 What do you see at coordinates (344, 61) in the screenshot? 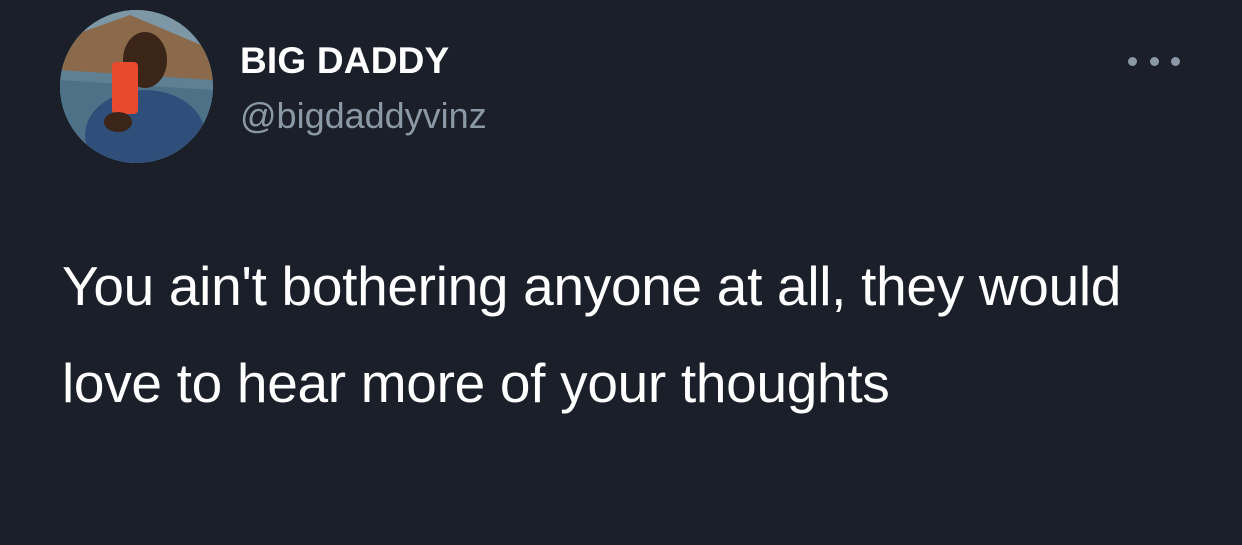
I see `author-display-name: BIG DADDY` at bounding box center [344, 61].